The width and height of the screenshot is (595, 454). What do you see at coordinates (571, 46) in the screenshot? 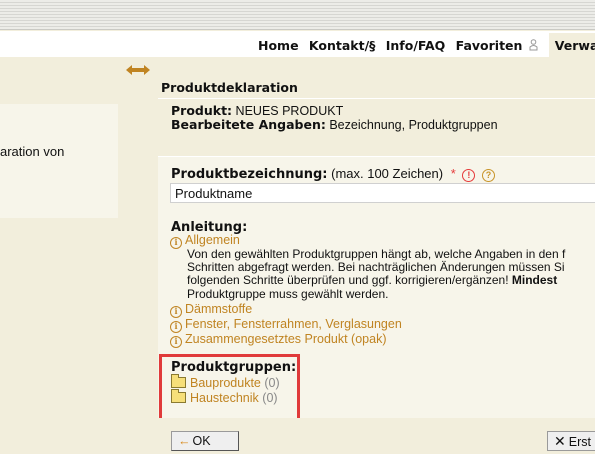
I see `nav-verwaltung: Verwalt` at bounding box center [571, 46].